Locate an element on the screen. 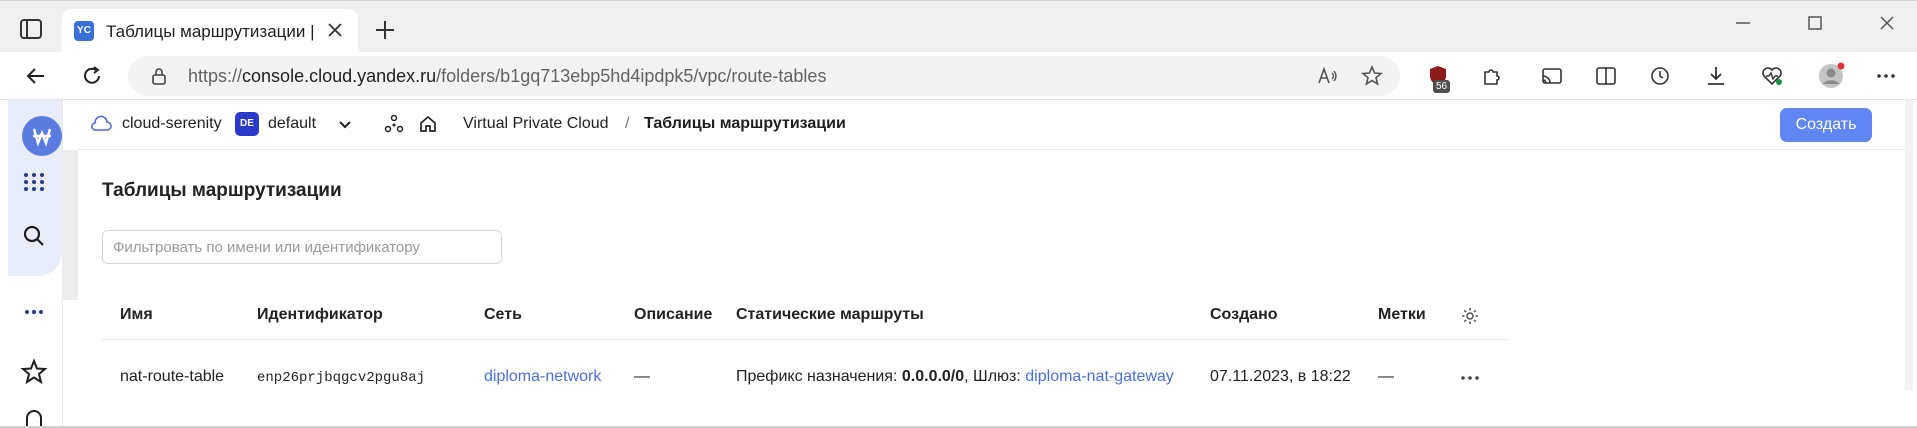  breadcrumb-service: Virtual Private Cloud is located at coordinates (536, 124).